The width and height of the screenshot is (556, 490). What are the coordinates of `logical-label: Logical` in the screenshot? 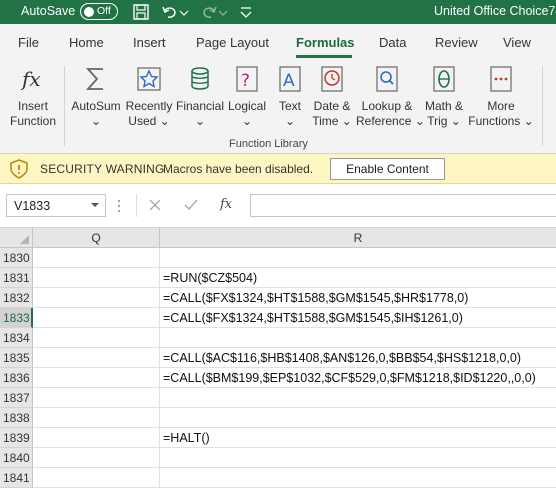 It's located at (247, 106).